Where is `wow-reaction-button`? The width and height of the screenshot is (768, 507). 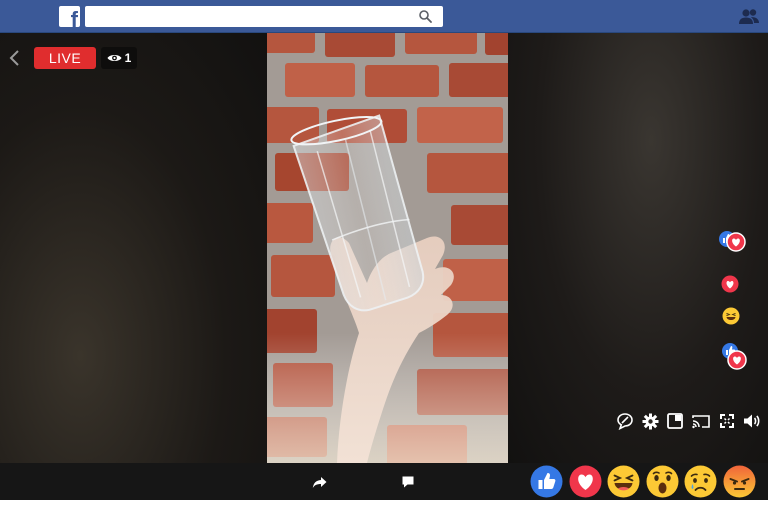 wow-reaction-button is located at coordinates (662, 481).